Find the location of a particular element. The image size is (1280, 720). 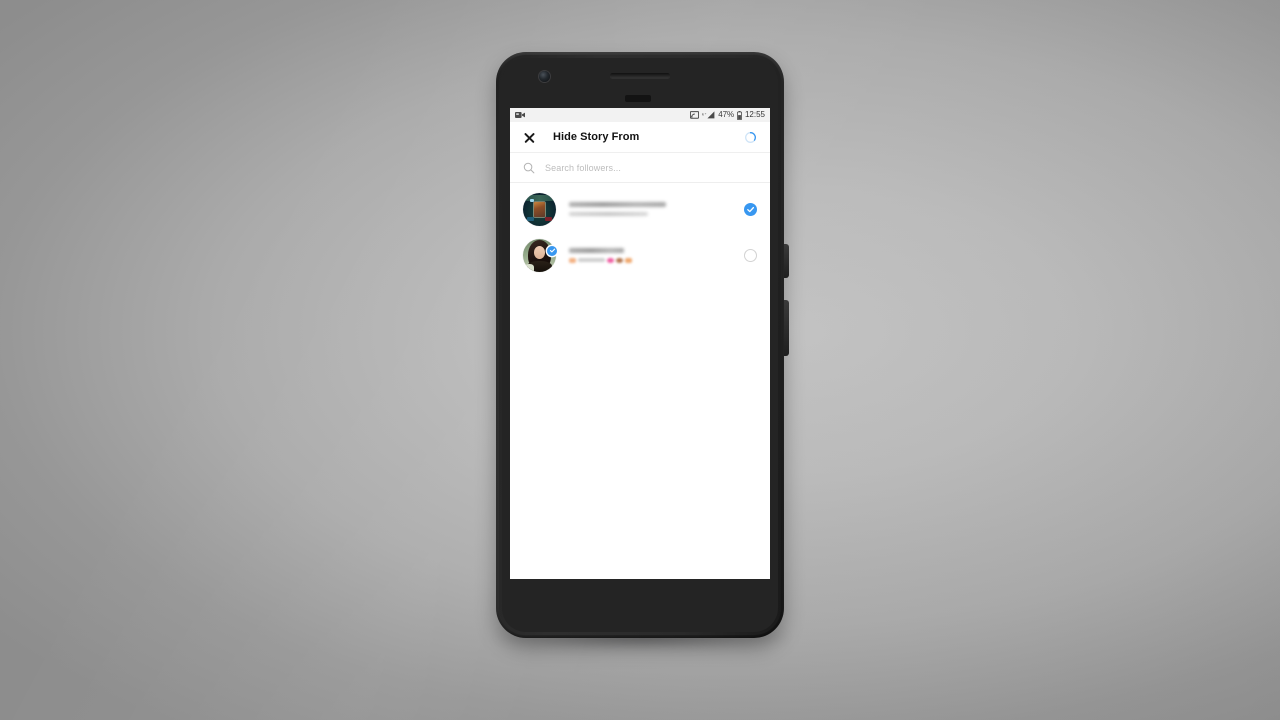

power-button is located at coordinates (786, 261).